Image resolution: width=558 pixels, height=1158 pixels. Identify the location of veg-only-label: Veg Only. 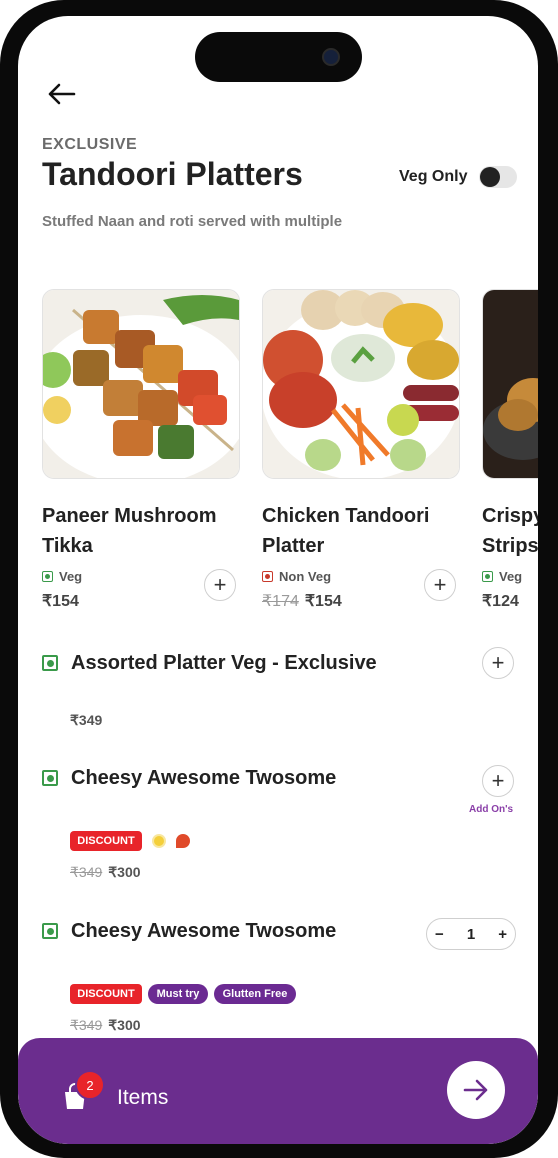
(433, 176).